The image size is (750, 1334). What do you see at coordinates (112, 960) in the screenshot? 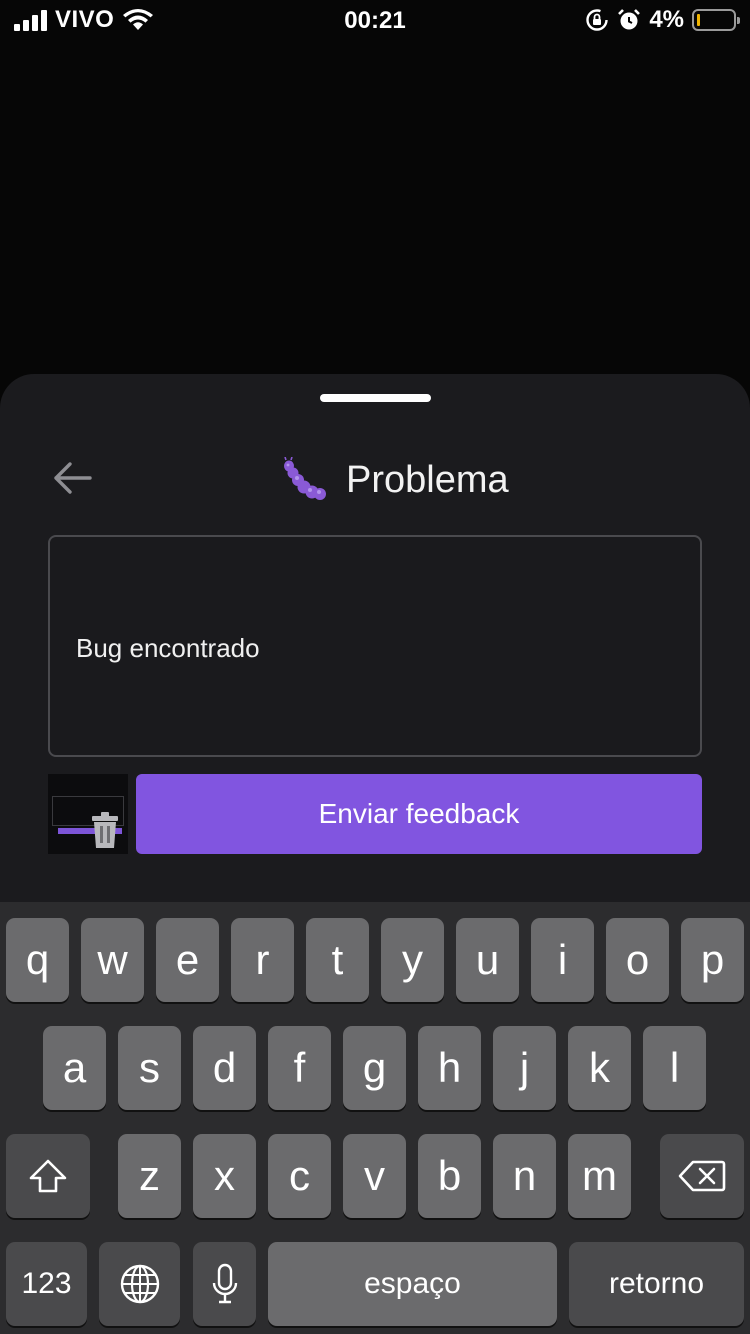
I see `key-w: w` at bounding box center [112, 960].